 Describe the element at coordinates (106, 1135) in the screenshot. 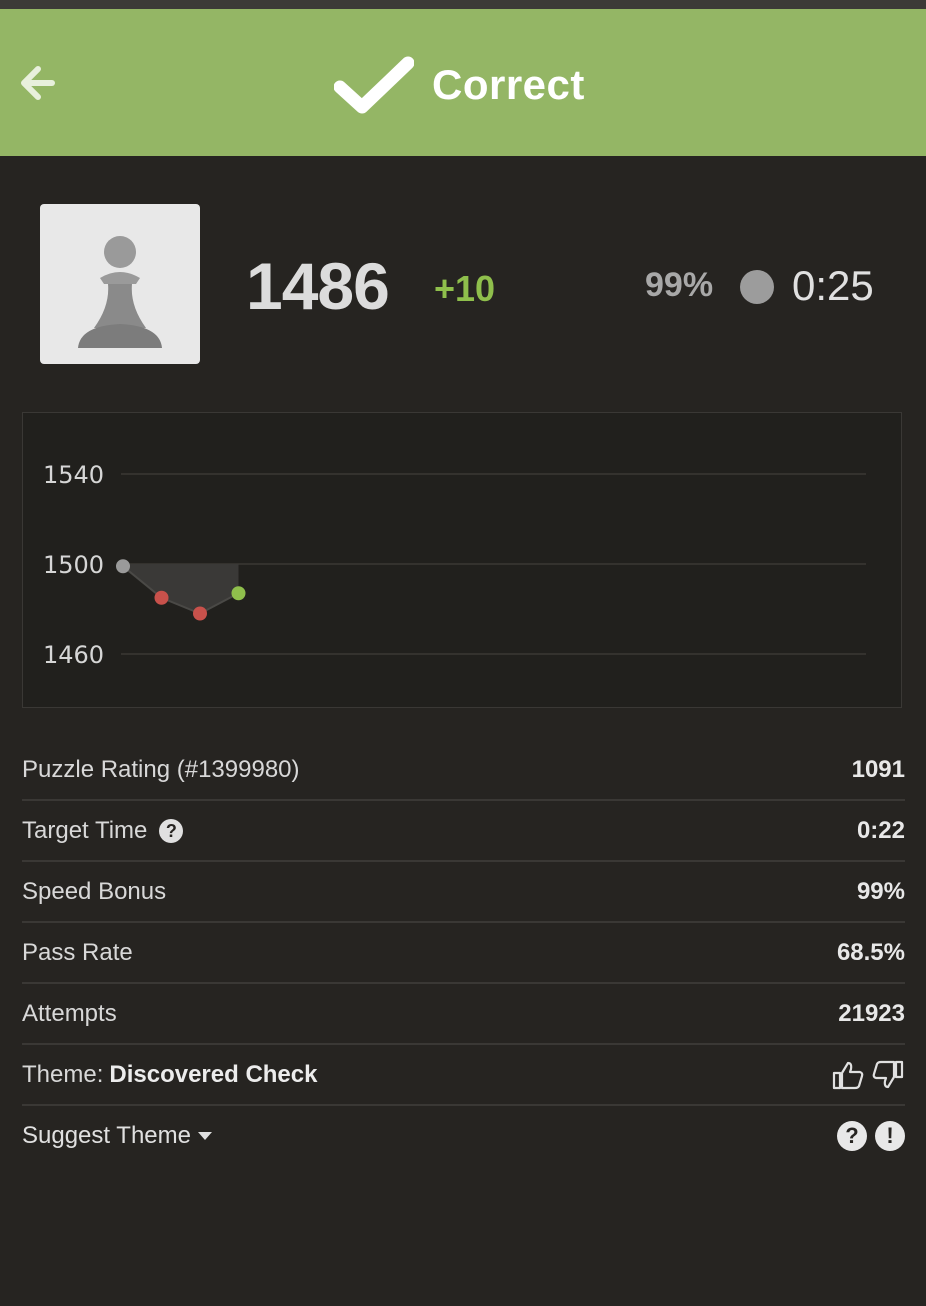

I see `suggest-theme-label: Suggest Theme` at that location.